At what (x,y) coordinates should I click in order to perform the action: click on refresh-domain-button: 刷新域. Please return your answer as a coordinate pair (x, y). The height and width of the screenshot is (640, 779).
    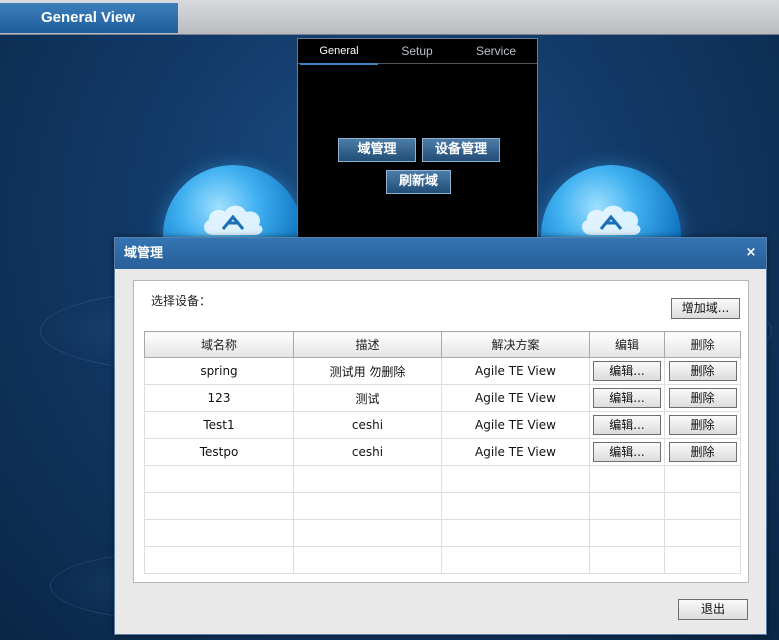
    Looking at the image, I should click on (418, 182).